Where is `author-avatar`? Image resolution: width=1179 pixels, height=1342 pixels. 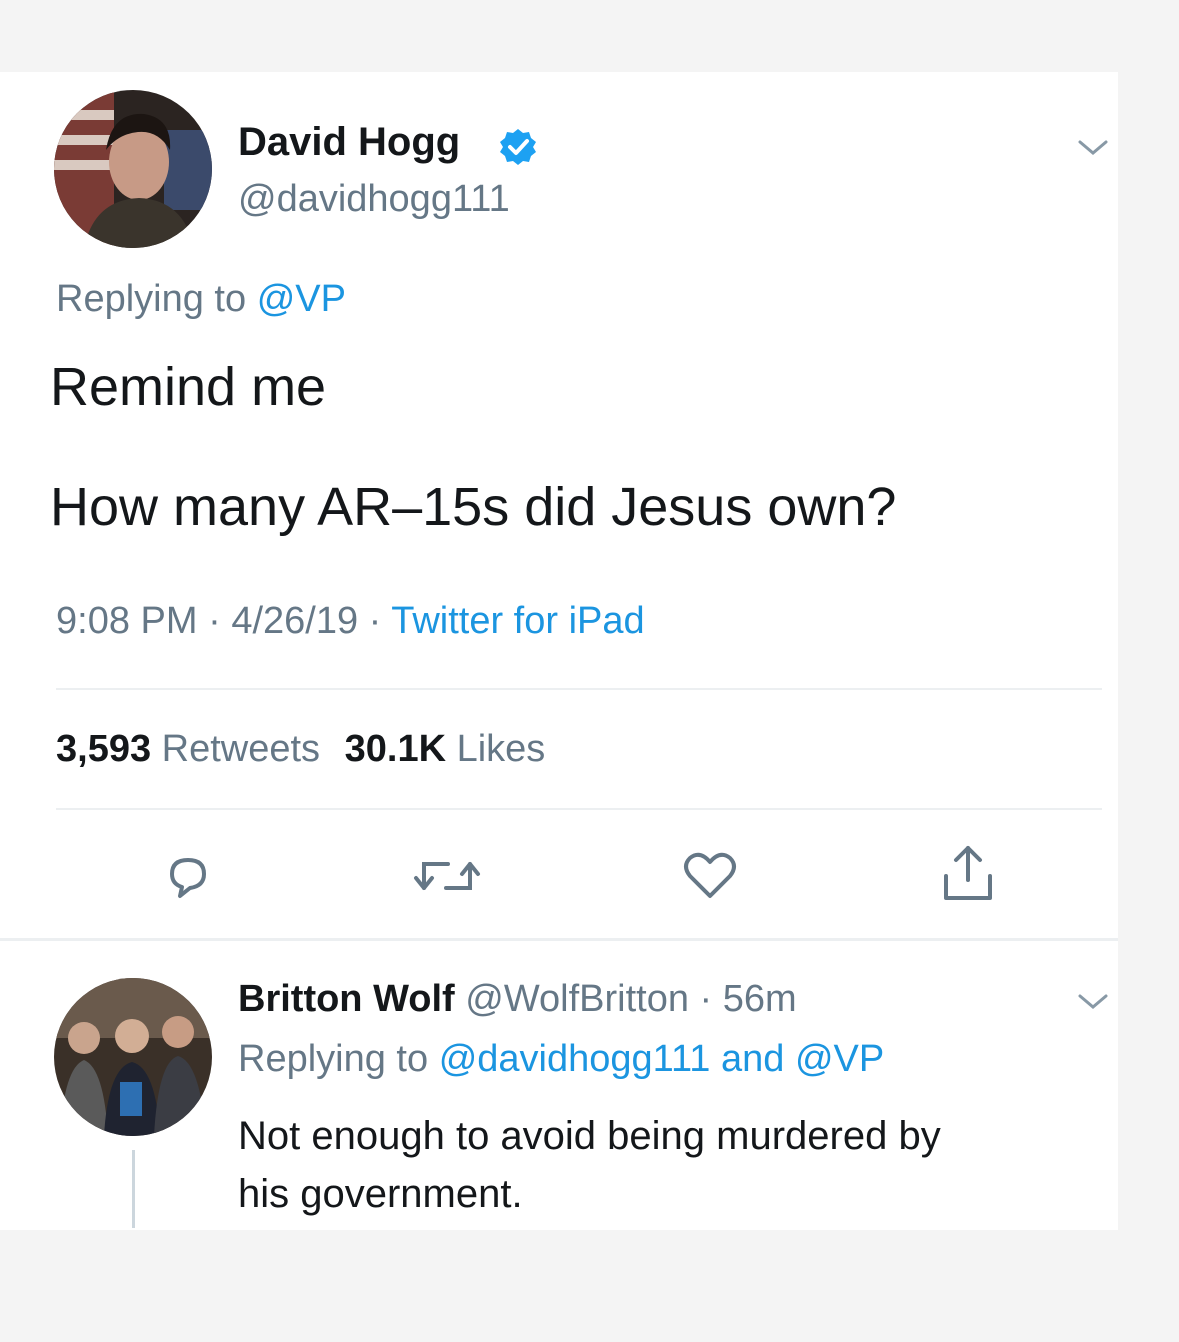 author-avatar is located at coordinates (133, 169).